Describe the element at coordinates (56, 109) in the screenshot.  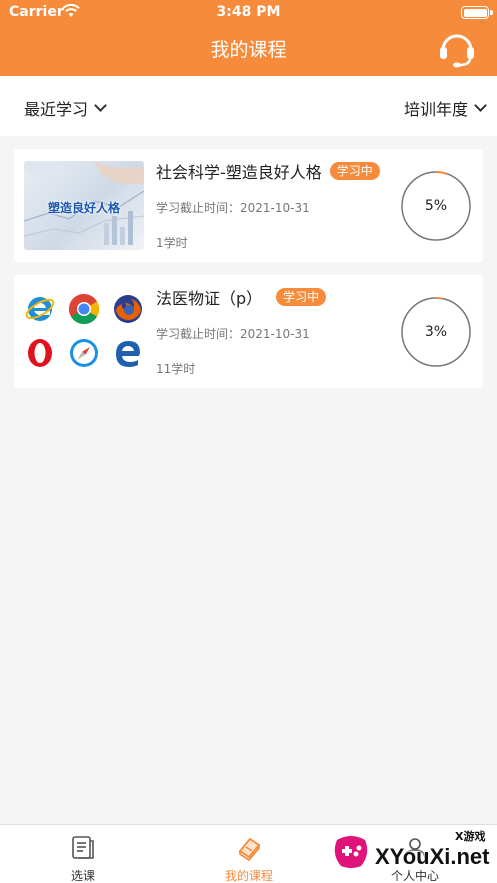
I see `recent-study-label: 最近学习` at that location.